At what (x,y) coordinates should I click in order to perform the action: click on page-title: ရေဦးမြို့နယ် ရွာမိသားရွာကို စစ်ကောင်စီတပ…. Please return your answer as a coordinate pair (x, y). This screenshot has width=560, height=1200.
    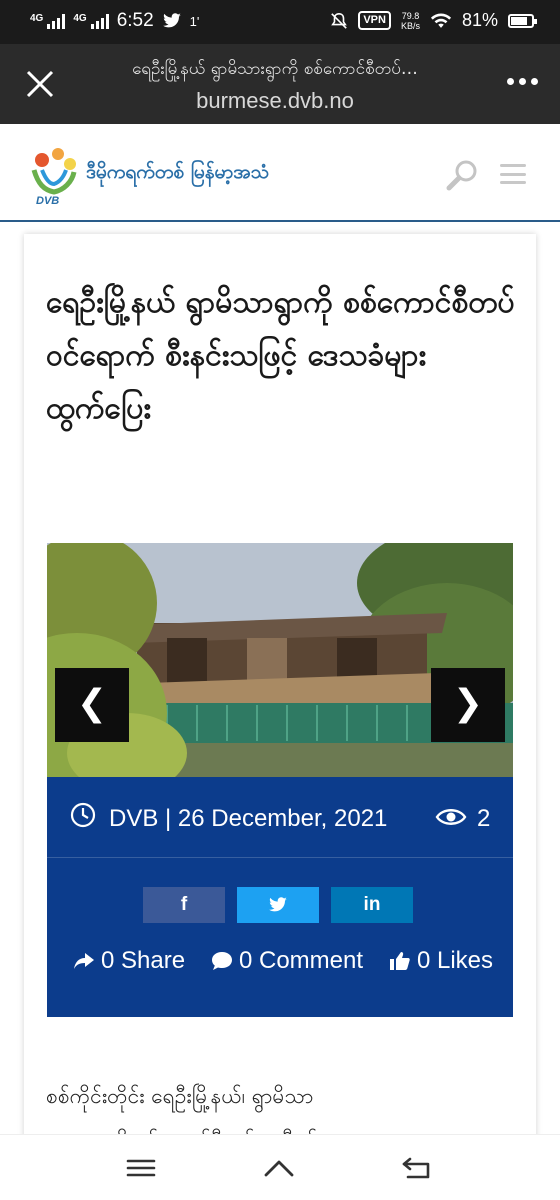
    Looking at the image, I should click on (275, 69).